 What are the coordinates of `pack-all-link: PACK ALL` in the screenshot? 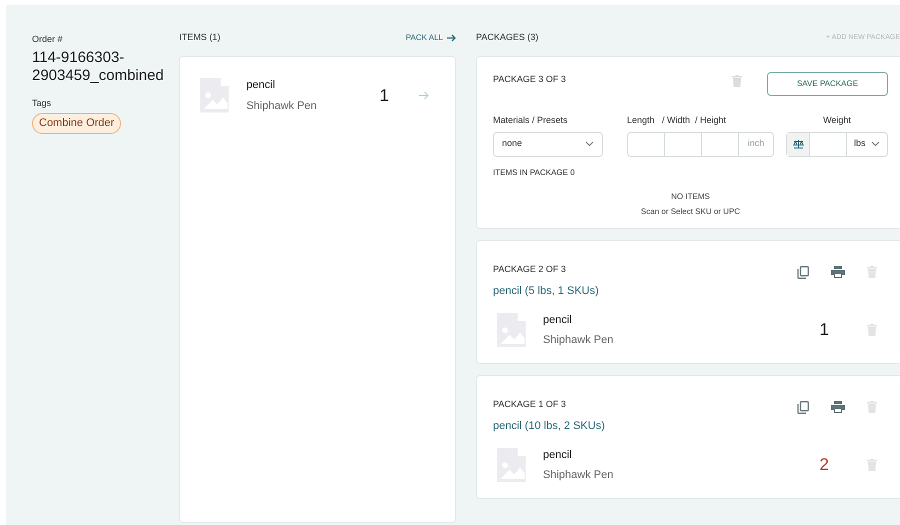 It's located at (431, 38).